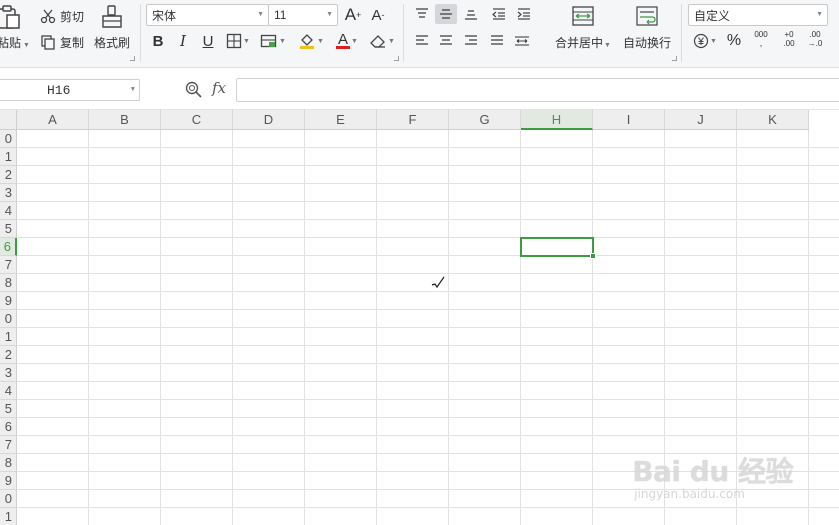 The height and width of the screenshot is (525, 839). Describe the element at coordinates (194, 90) in the screenshot. I see `zoom-lookup-icon` at that location.